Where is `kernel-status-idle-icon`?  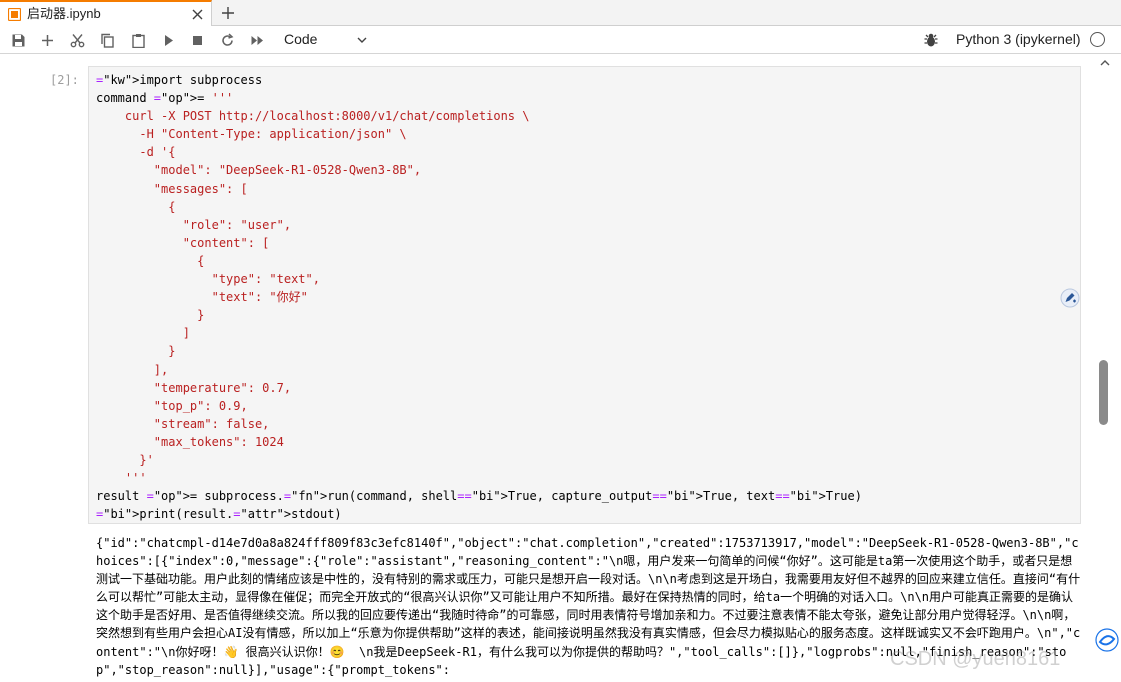 kernel-status-idle-icon is located at coordinates (1097, 39).